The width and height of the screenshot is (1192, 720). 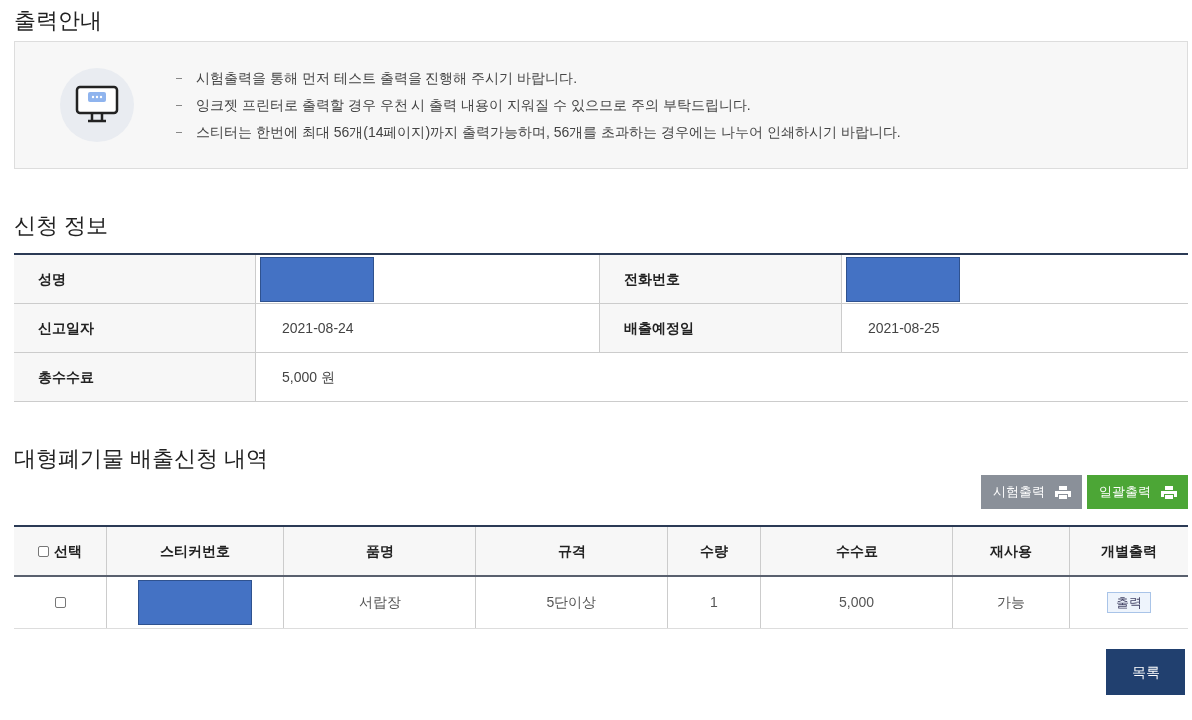 What do you see at coordinates (714, 551) in the screenshot?
I see `column-header: 수량` at bounding box center [714, 551].